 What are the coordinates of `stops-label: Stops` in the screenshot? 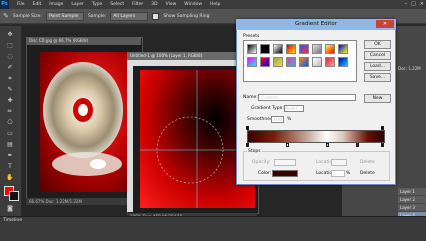 It's located at (254, 151).